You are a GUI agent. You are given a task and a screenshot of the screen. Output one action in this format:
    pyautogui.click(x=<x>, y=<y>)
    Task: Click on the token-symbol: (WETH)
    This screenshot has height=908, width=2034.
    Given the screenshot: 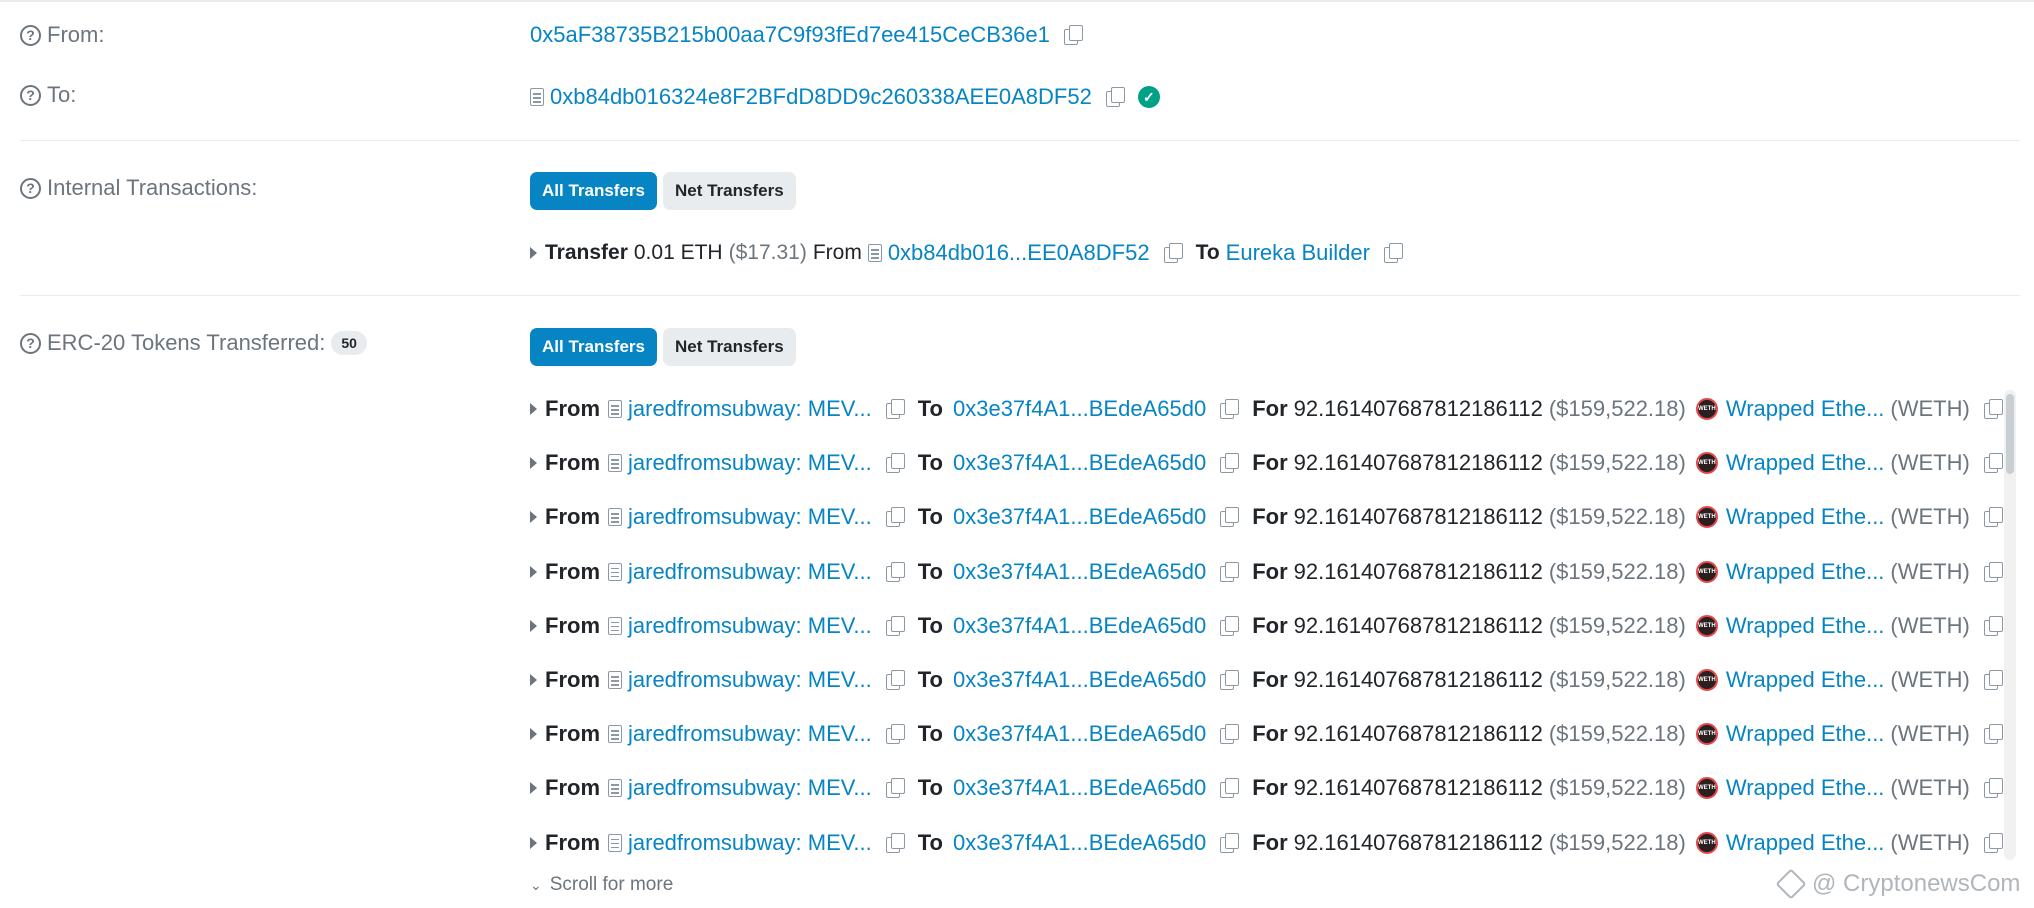 What is the action you would take?
    pyautogui.click(x=1930, y=679)
    